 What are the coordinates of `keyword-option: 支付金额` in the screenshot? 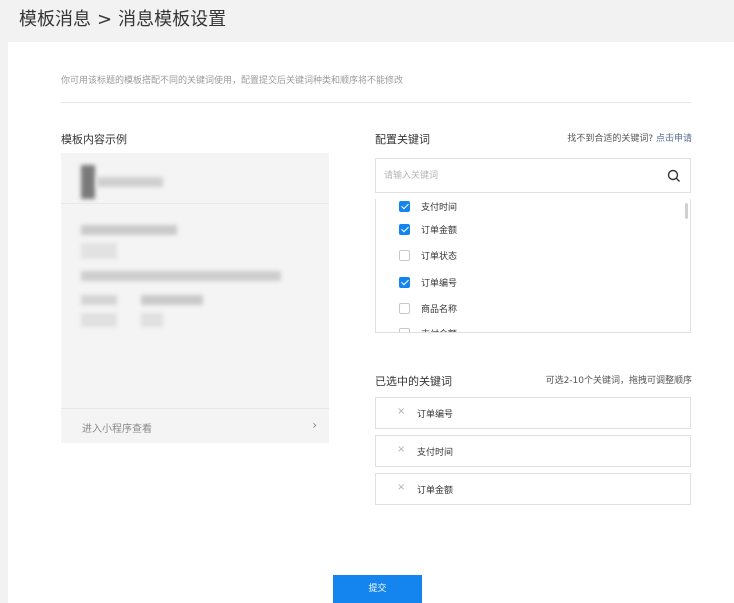 It's located at (428, 329).